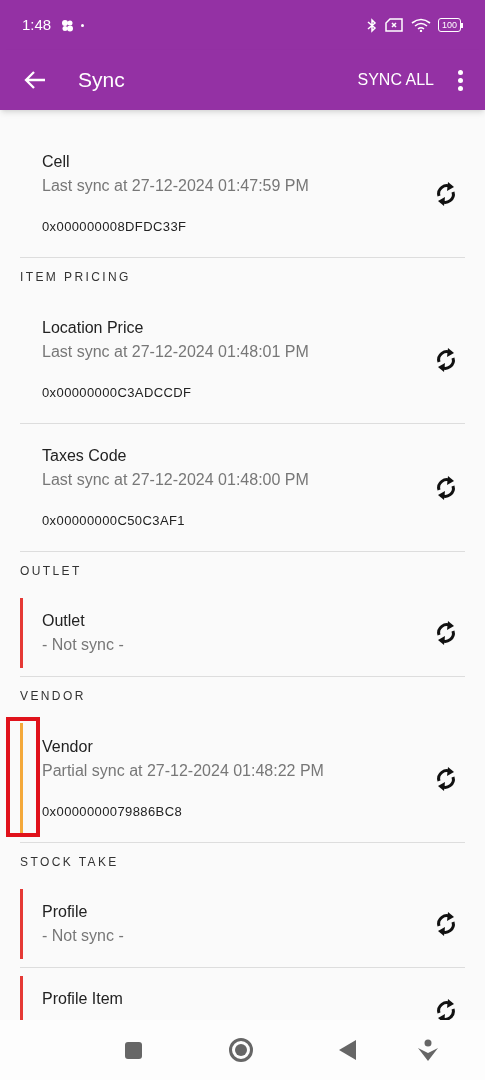 The width and height of the screenshot is (485, 1080). Describe the element at coordinates (53, 696) in the screenshot. I see `section-header: VENDOR` at that location.